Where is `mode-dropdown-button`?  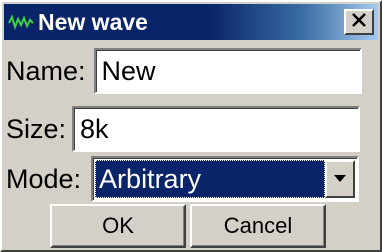
mode-dropdown-button is located at coordinates (340, 179).